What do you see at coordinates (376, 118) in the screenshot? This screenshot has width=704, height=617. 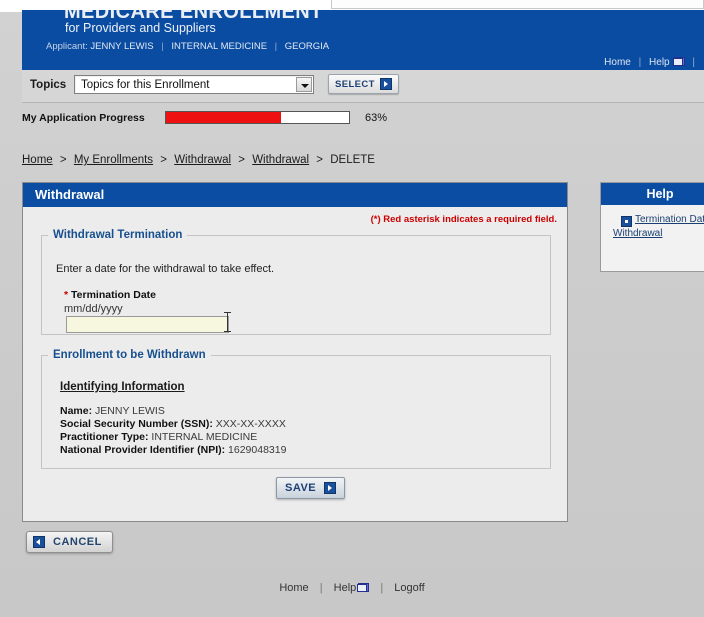 I see `progress-percent: 63%` at bounding box center [376, 118].